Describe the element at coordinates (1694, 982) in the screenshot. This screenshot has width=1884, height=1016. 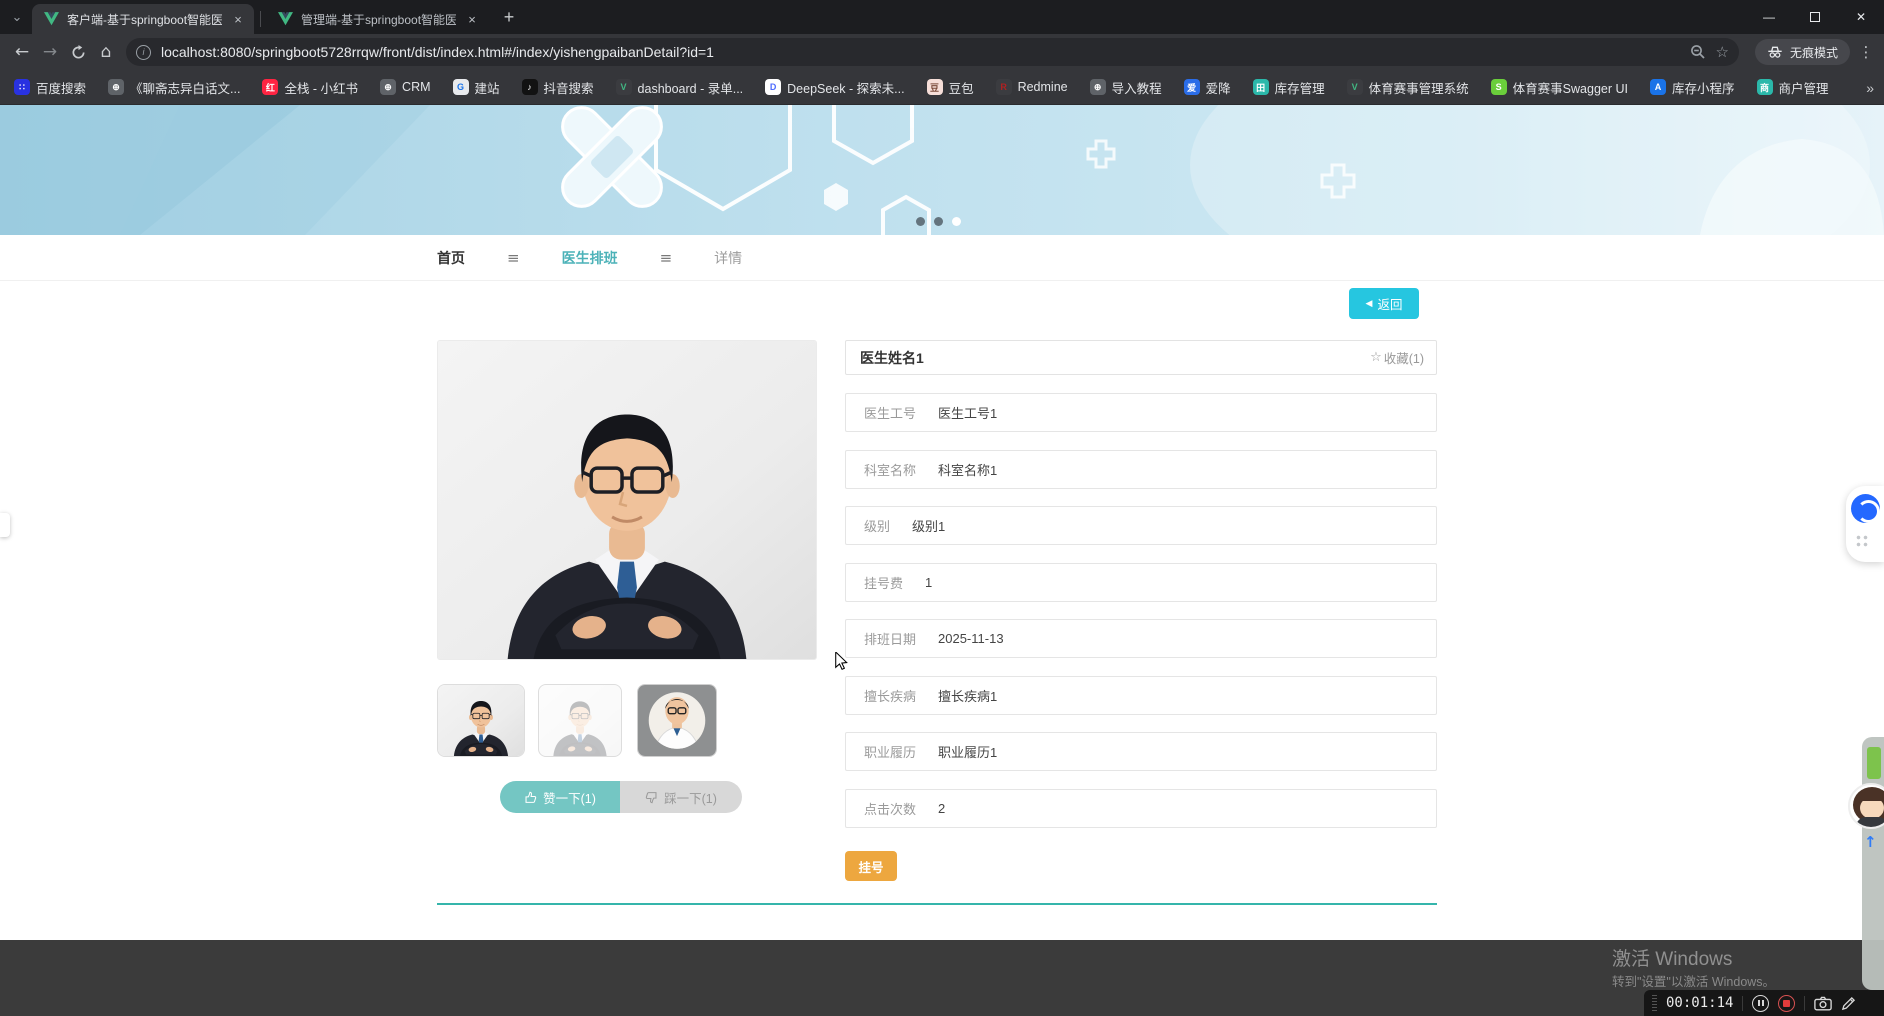
I see `windows-activation-subtitle: 转到"设置"以激活 Windows。` at that location.